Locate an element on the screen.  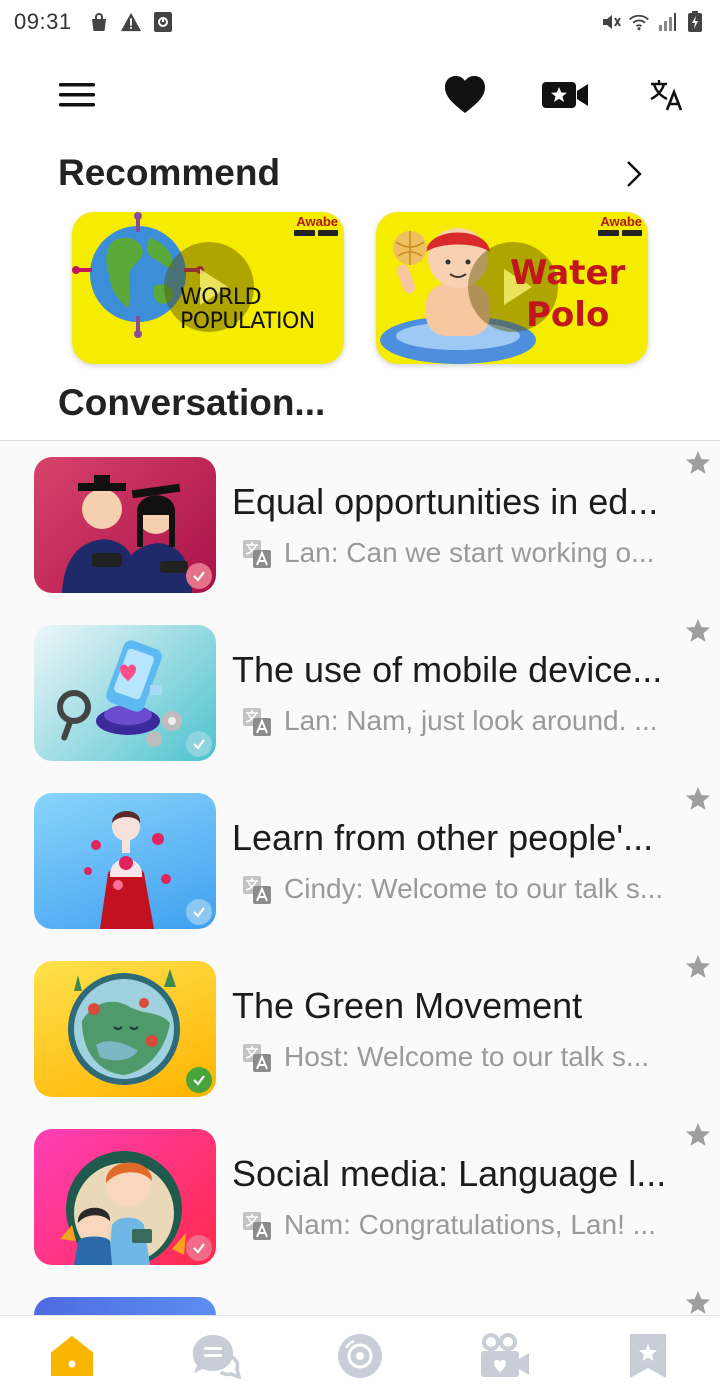
card-caption: Water Polo is located at coordinates (568, 294).